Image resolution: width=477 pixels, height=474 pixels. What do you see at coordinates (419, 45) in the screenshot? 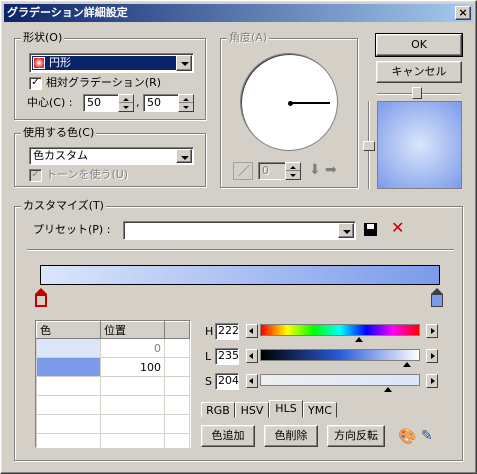
I see `ok-button: OK` at bounding box center [419, 45].